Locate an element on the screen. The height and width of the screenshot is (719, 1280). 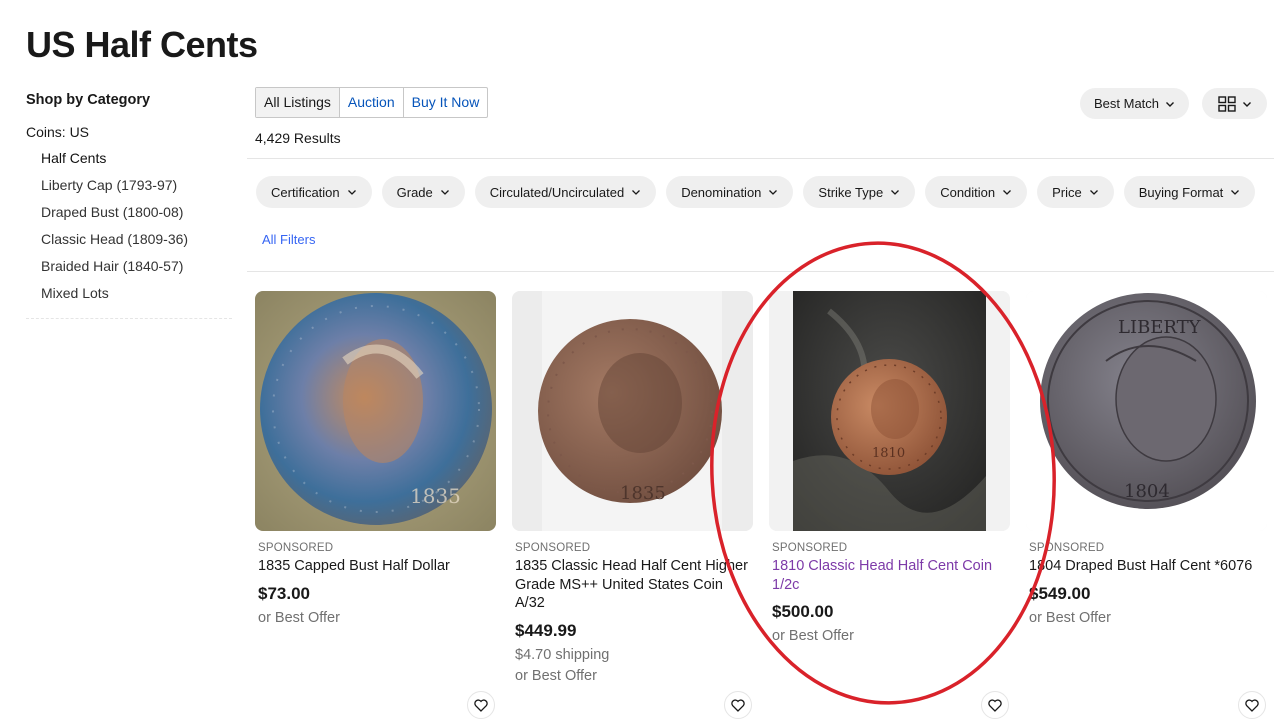
listing-price: $73.00 is located at coordinates (284, 593).